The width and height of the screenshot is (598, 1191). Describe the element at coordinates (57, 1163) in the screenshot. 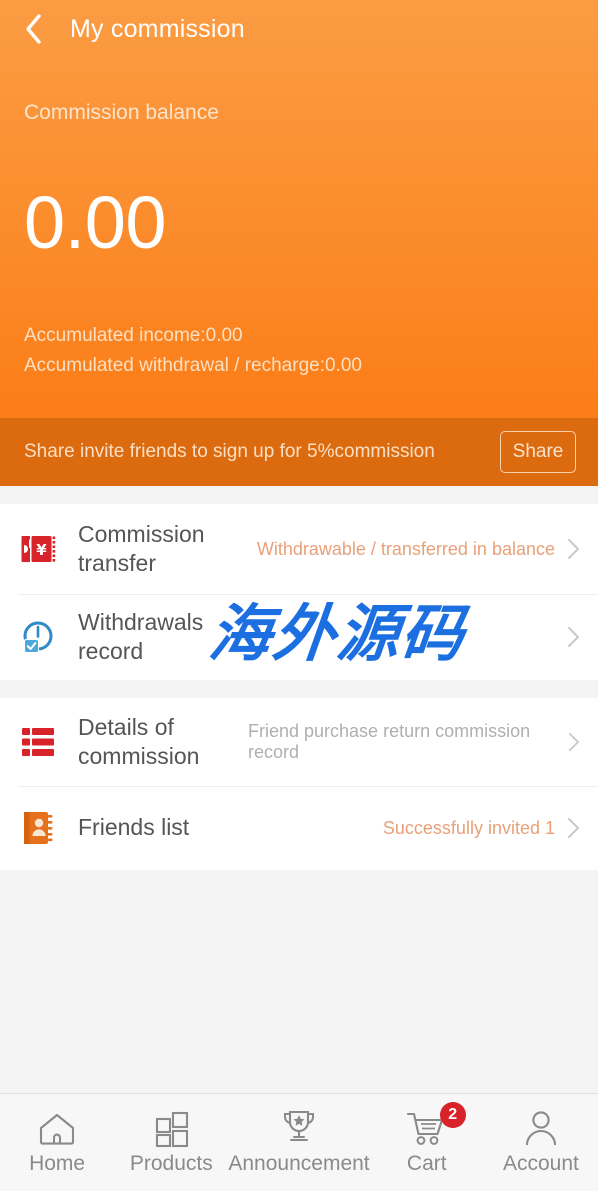

I see `tab-label: Home` at that location.